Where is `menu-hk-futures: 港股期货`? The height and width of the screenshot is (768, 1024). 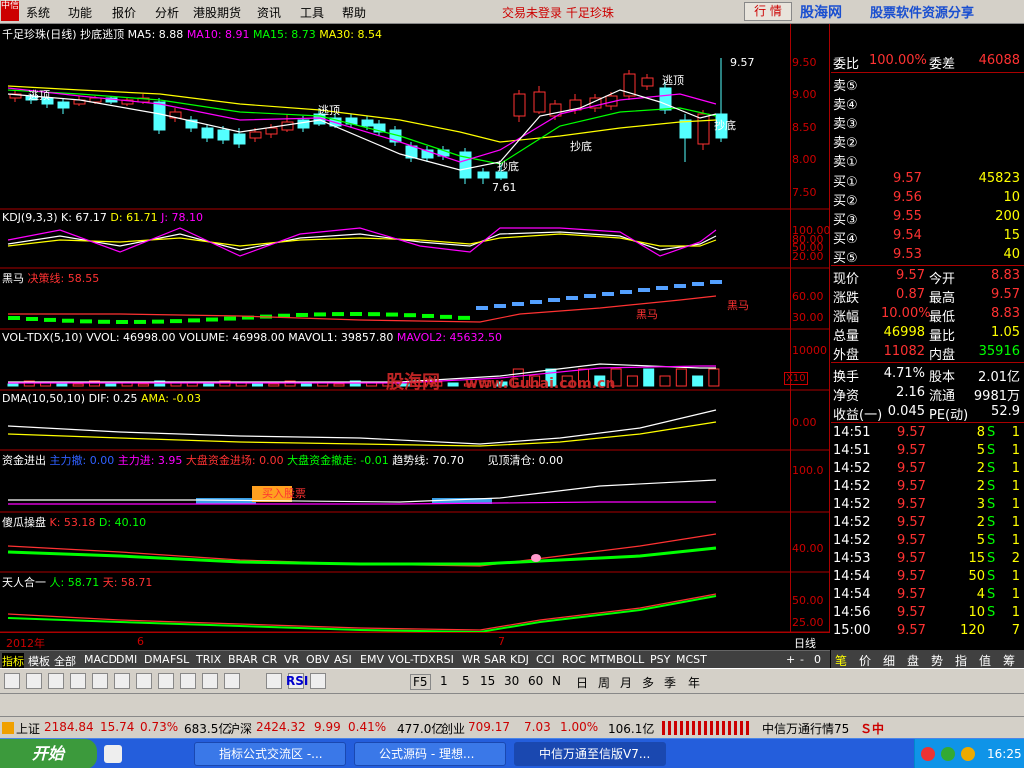
menu-hk-futures: 港股期货 is located at coordinates (217, 12).